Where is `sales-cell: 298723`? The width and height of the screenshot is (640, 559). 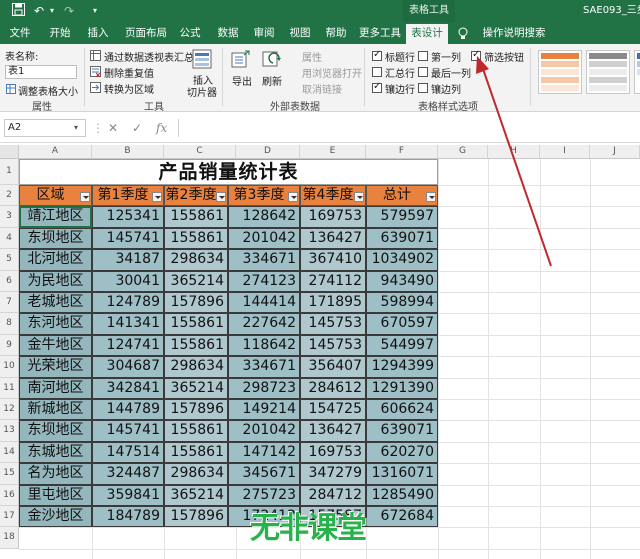
sales-cell: 298723 is located at coordinates (264, 388).